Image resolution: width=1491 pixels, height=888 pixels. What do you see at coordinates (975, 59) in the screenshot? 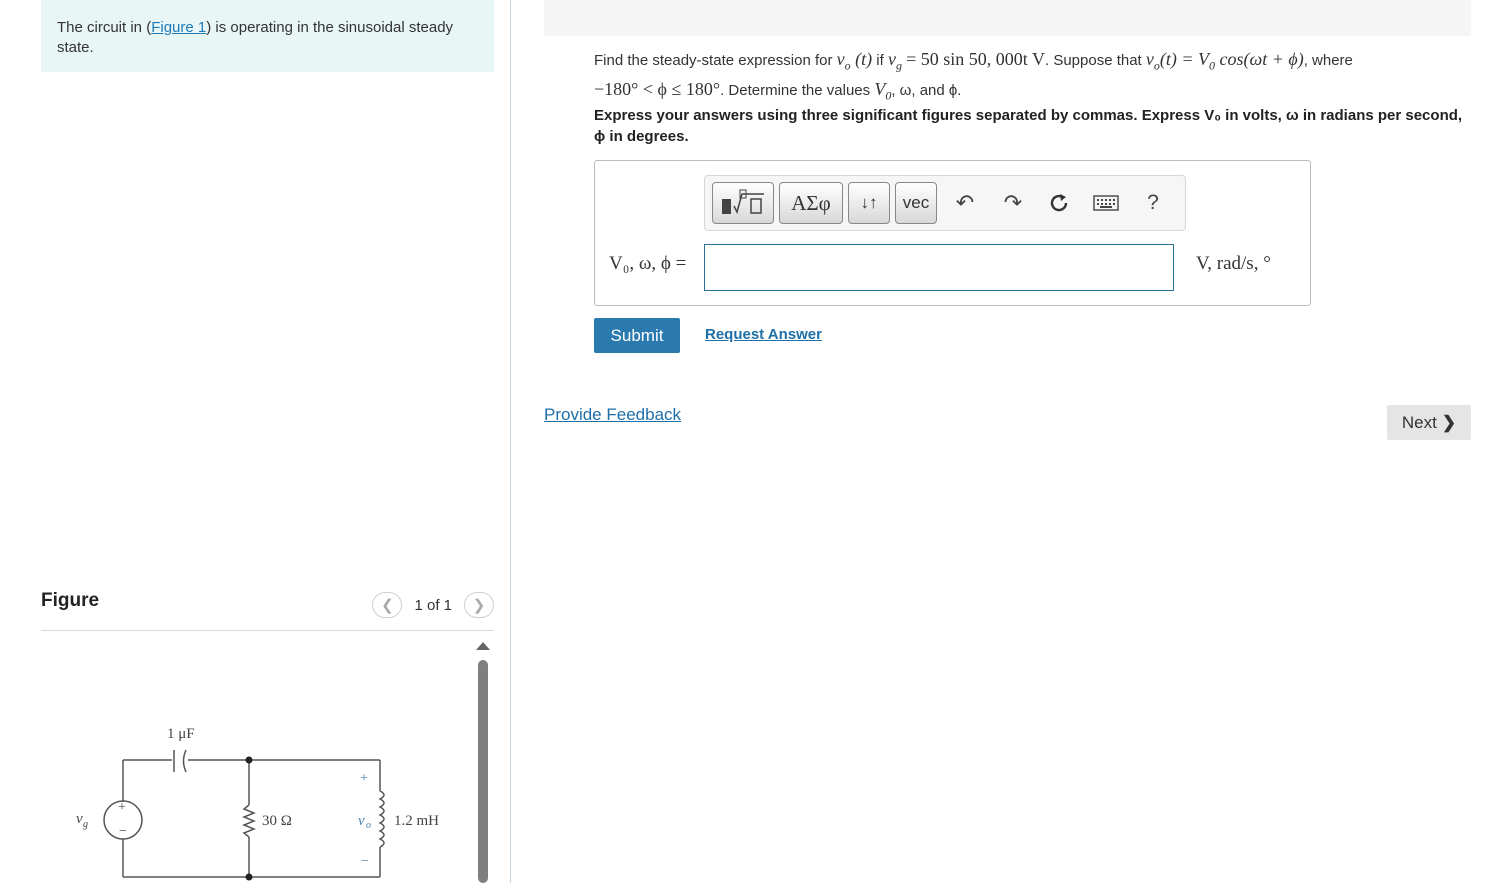
I see `vg-expression: = 50 sin 50, 000t V` at bounding box center [975, 59].